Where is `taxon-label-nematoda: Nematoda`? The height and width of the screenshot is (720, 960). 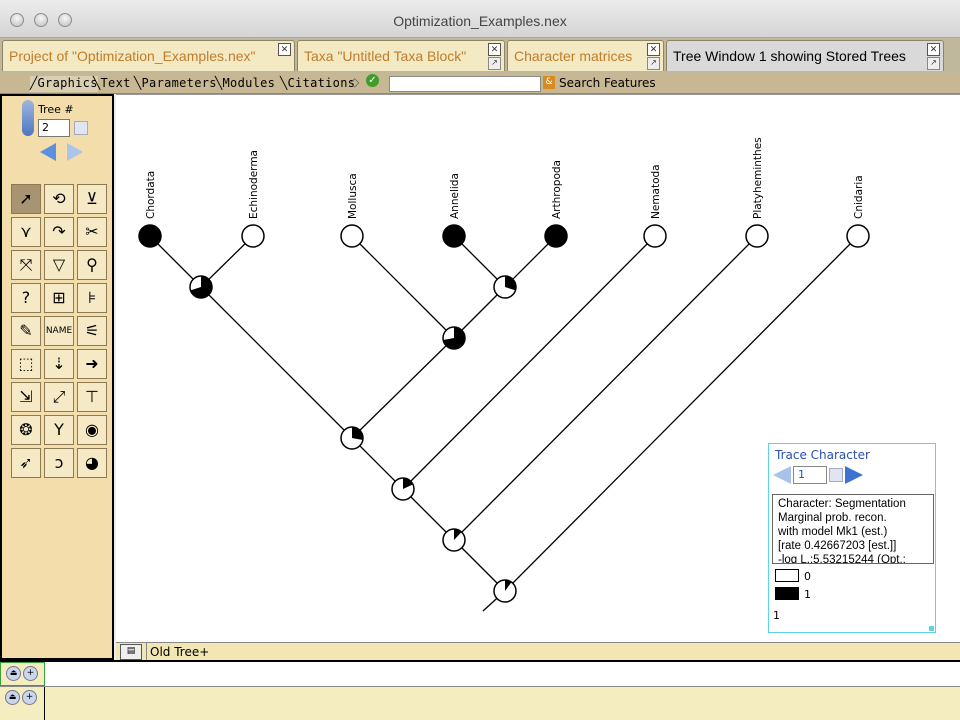 taxon-label-nematoda: Nematoda is located at coordinates (656, 191).